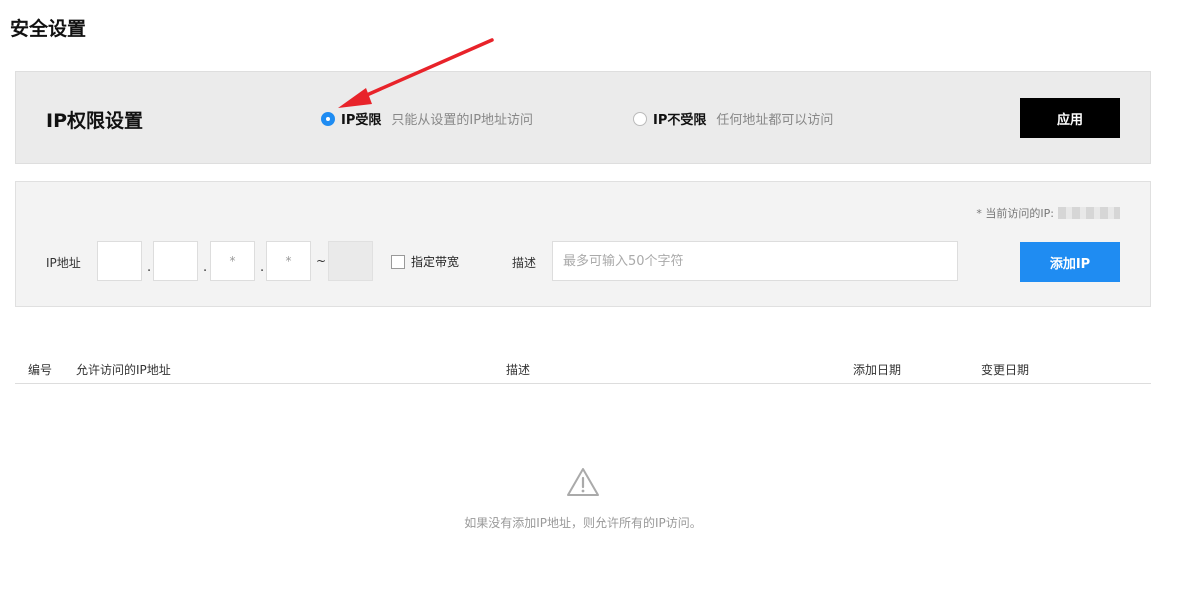 Image resolution: width=1201 pixels, height=591 pixels. Describe the element at coordinates (583, 498) in the screenshot. I see `empty-state: 如果没有添加IP地址，则允许所有的IP访问。` at that location.